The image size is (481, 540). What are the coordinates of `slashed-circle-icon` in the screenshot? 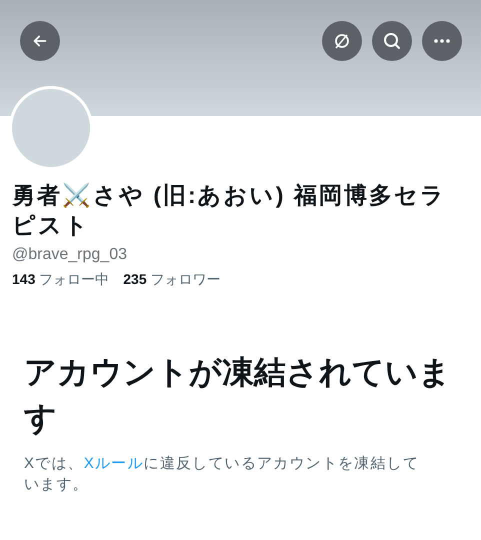 It's located at (342, 41).